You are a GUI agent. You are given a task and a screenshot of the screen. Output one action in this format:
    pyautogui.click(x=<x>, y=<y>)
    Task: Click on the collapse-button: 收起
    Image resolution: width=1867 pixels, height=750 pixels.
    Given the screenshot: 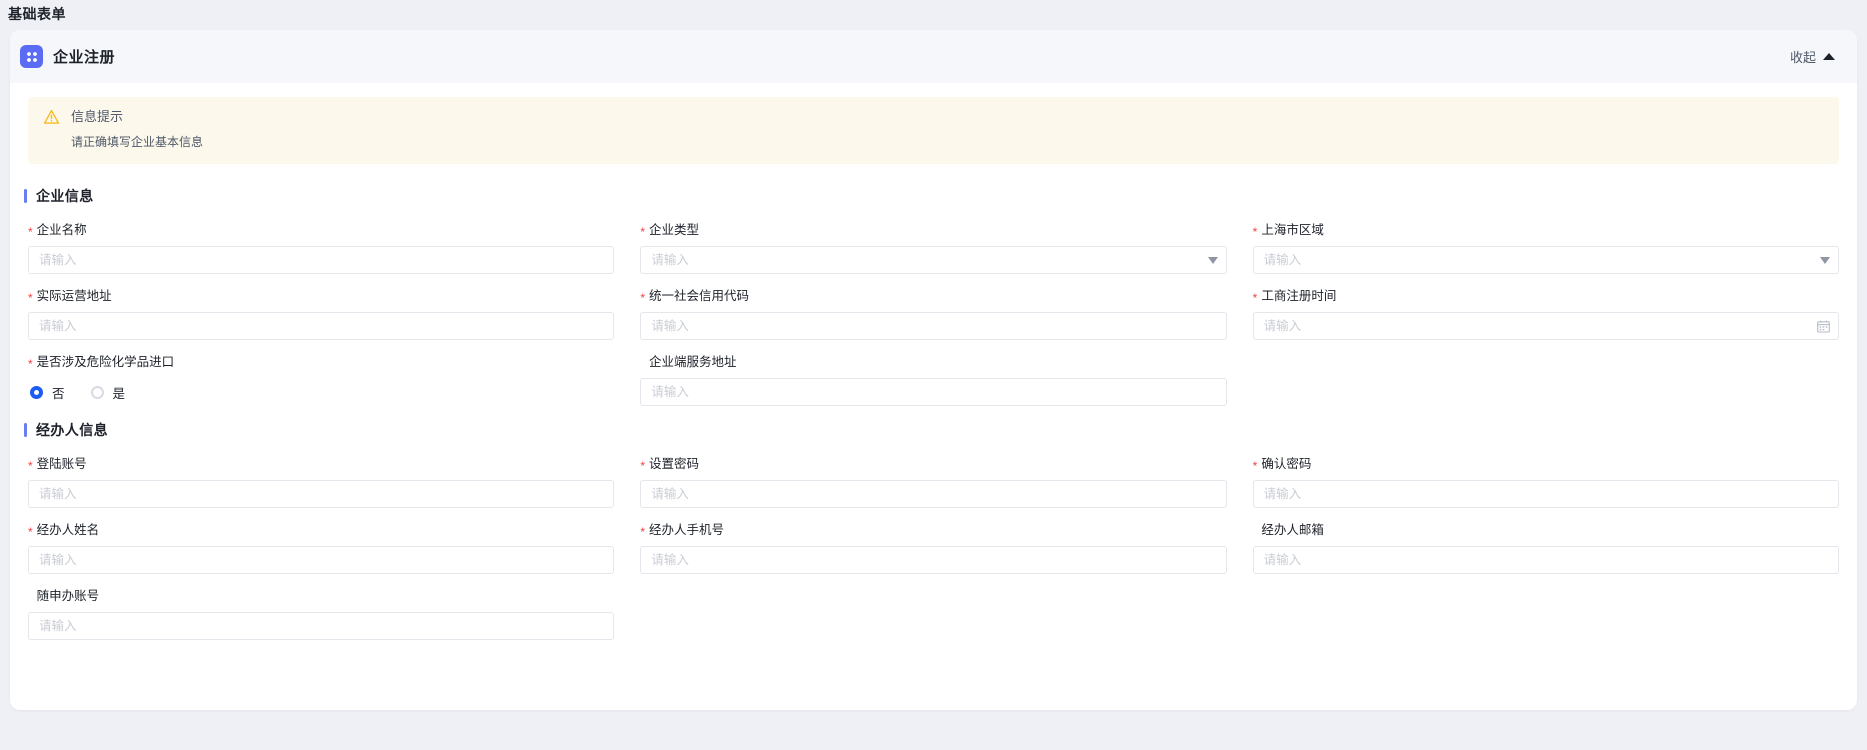 What is the action you would take?
    pyautogui.click(x=1812, y=56)
    